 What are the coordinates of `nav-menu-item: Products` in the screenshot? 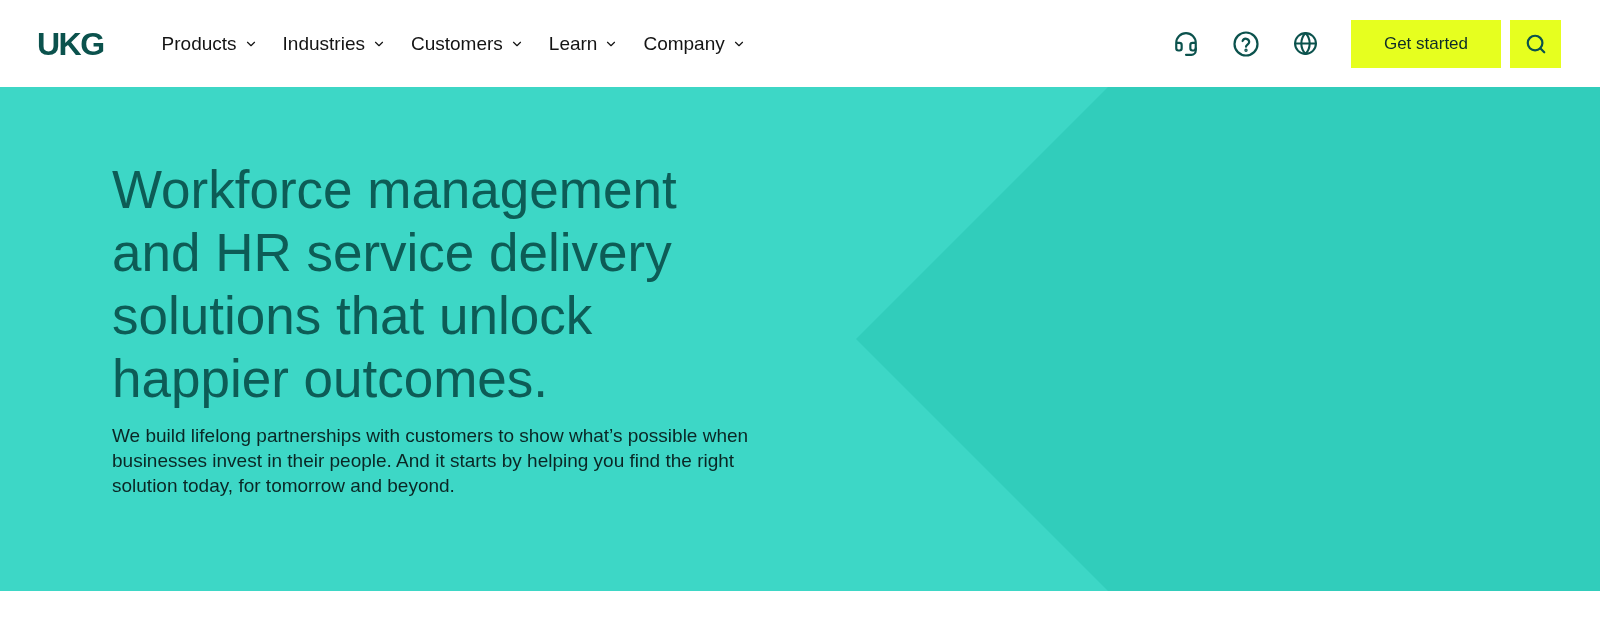 It's located at (209, 43).